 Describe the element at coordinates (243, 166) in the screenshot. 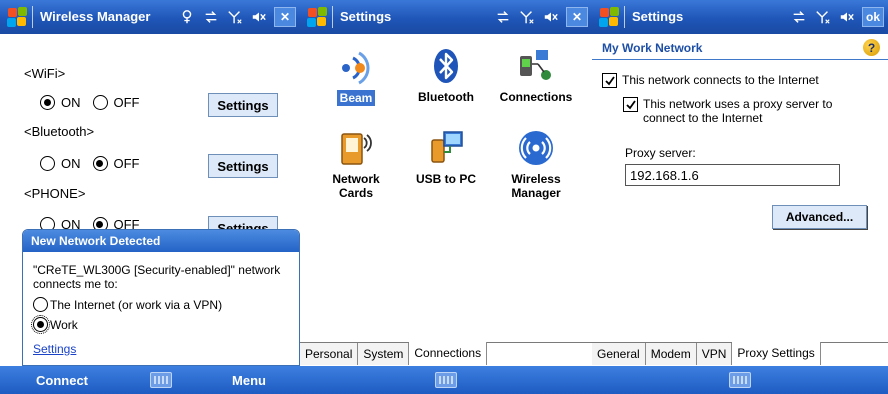

I see `bluetooth-settings-button: Settings` at that location.